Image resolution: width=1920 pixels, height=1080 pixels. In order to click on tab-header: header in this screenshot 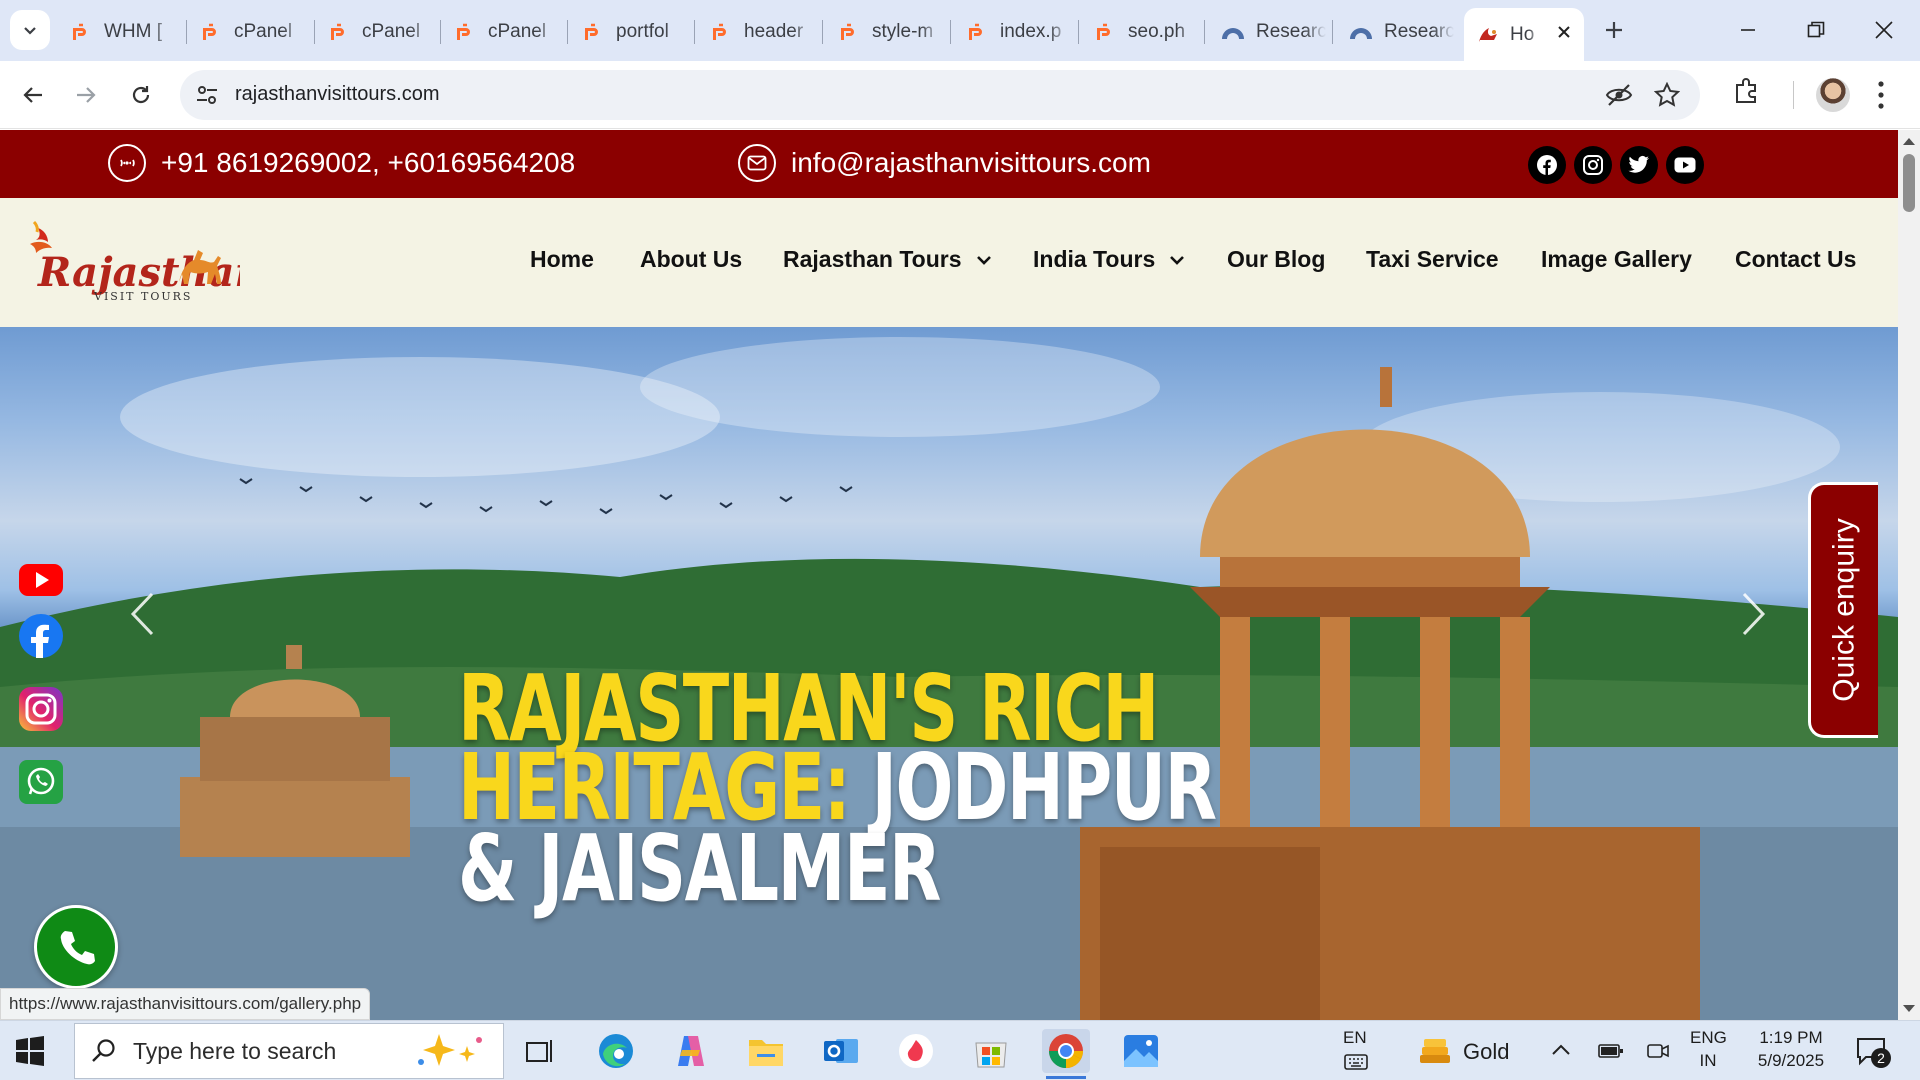, I will do `click(762, 31)`.